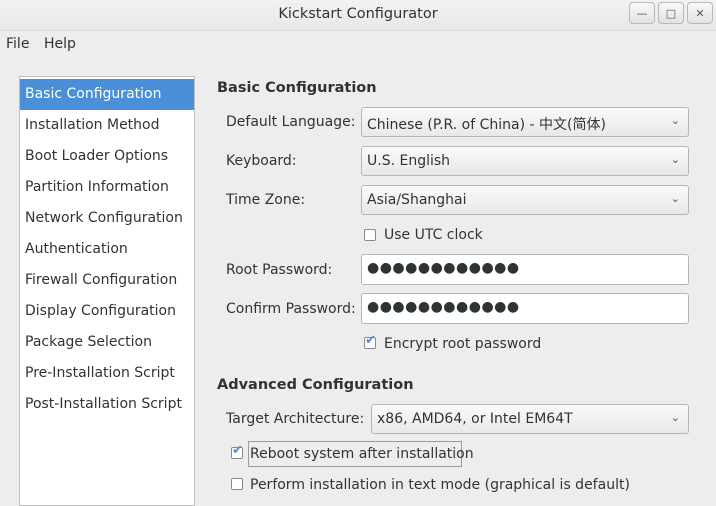  What do you see at coordinates (433, 235) in the screenshot?
I see `utc-clock-label: Use UTC clock` at bounding box center [433, 235].